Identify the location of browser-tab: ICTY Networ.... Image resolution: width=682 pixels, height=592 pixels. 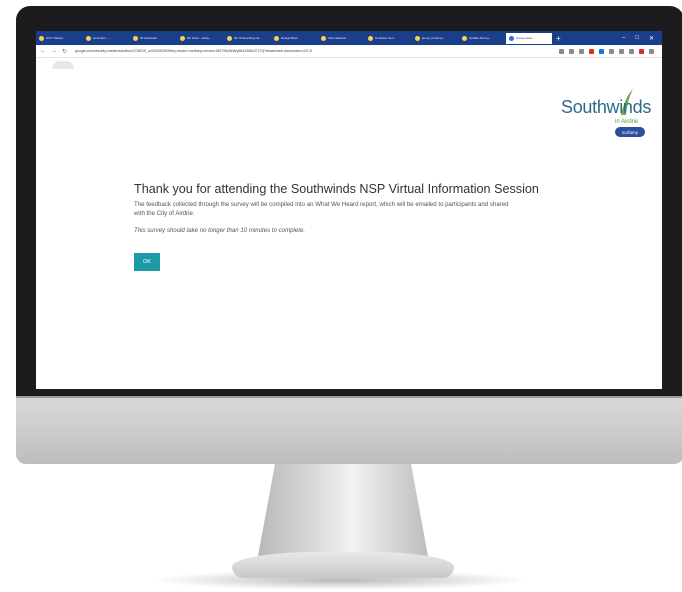
(59, 38).